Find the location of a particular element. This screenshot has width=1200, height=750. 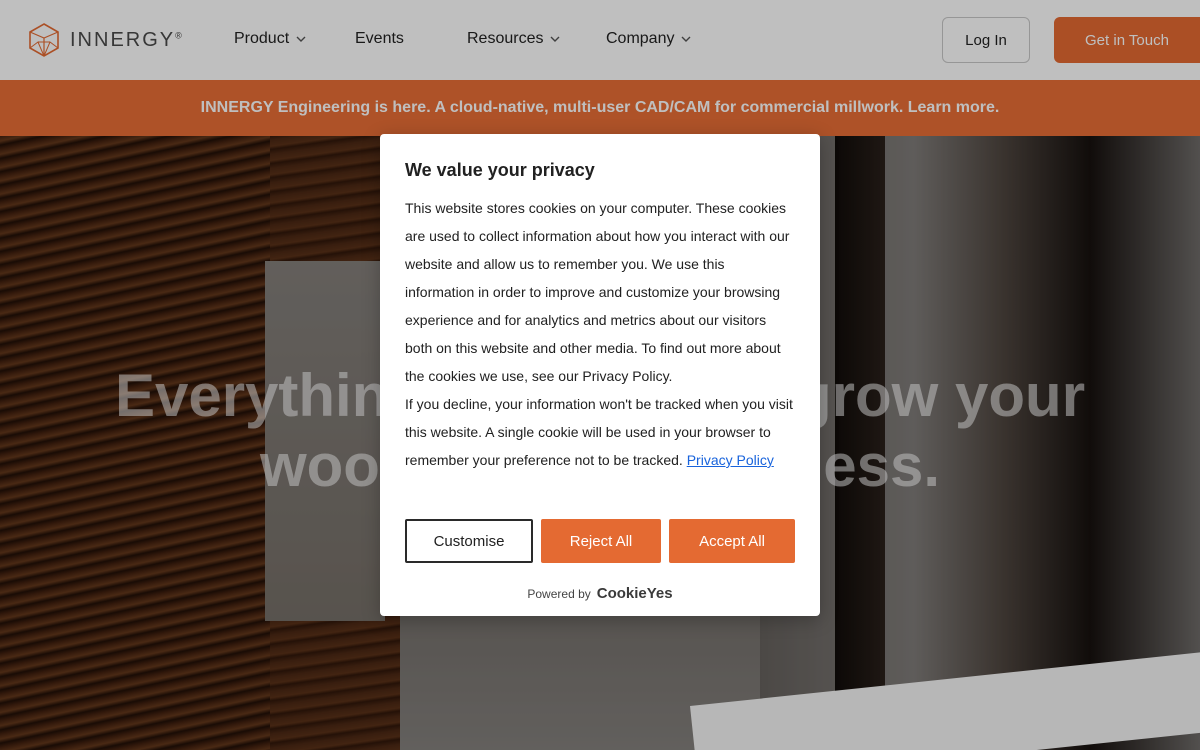

privacy-policy-link: Privacy Policy is located at coordinates (730, 460).